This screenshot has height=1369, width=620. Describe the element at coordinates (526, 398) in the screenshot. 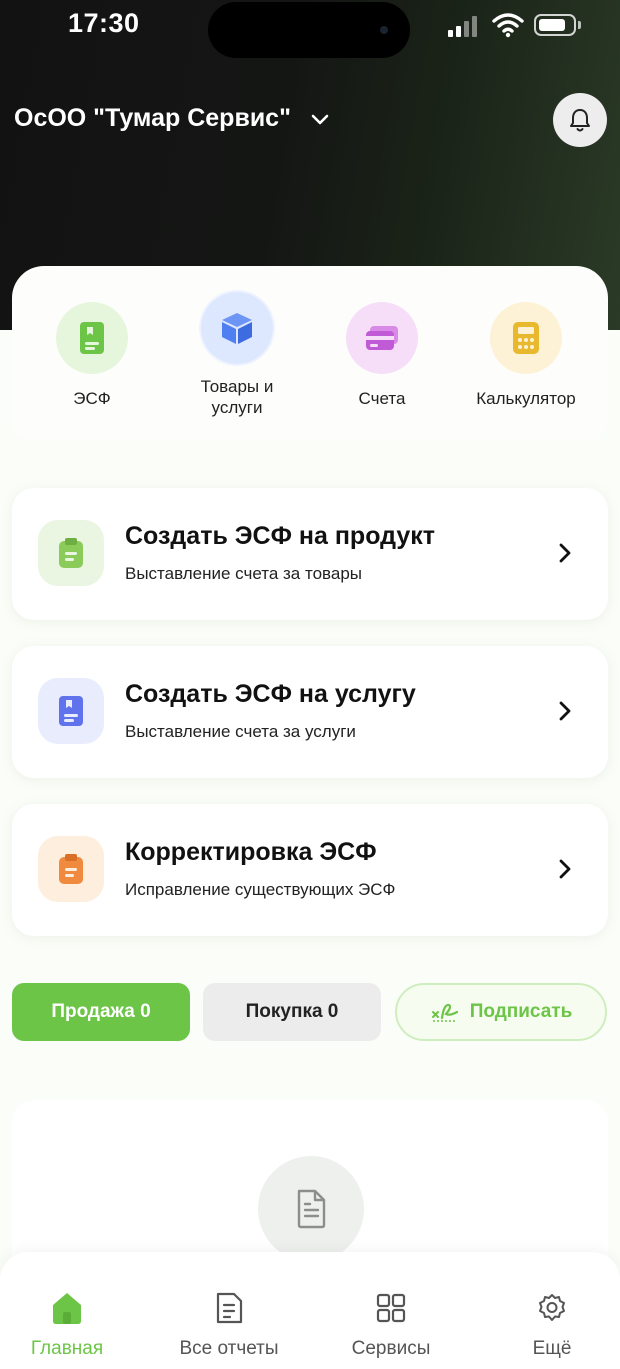

I see `quick-action-label: Калькулятор` at that location.